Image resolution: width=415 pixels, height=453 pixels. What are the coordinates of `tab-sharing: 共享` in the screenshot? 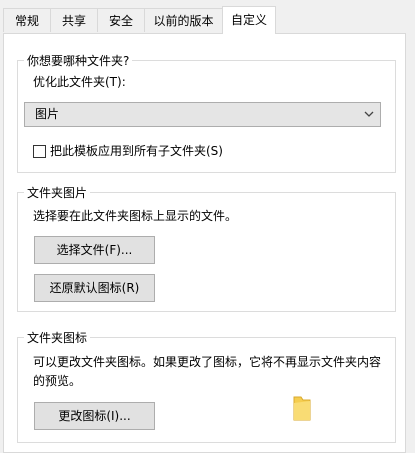 It's located at (74, 20).